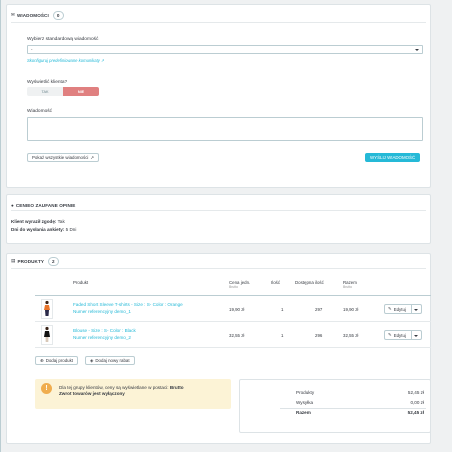 The image size is (452, 452). I want to click on message-label: Wiadomość, so click(40, 111).